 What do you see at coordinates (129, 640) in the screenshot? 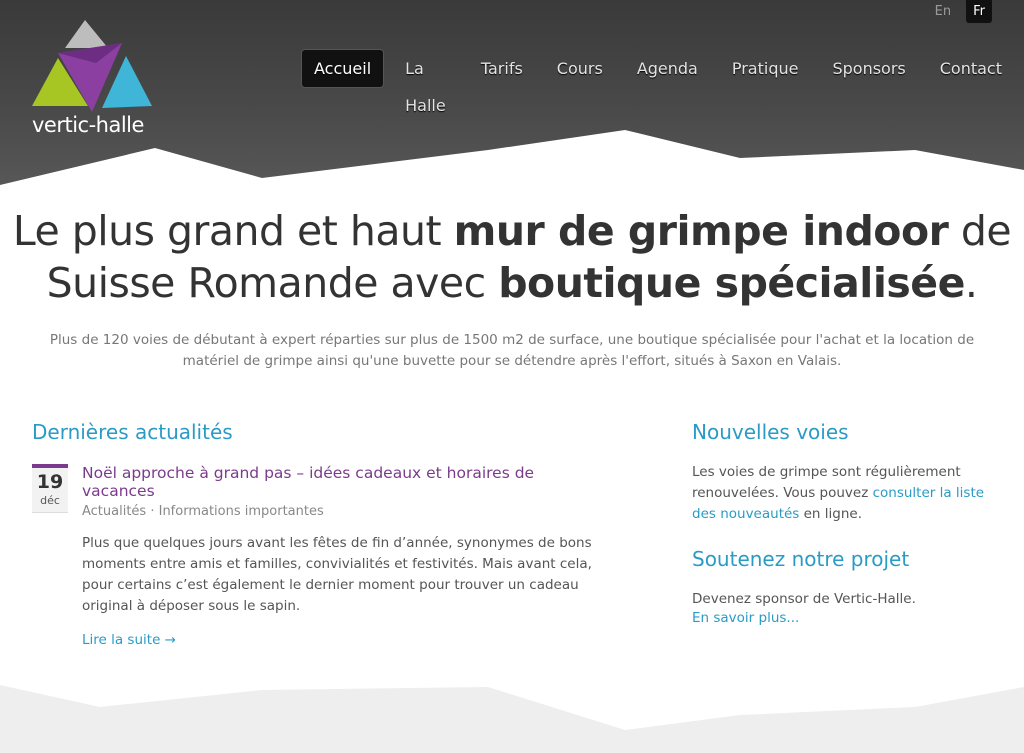
I see `read-more-link: Lire la suite →` at bounding box center [129, 640].